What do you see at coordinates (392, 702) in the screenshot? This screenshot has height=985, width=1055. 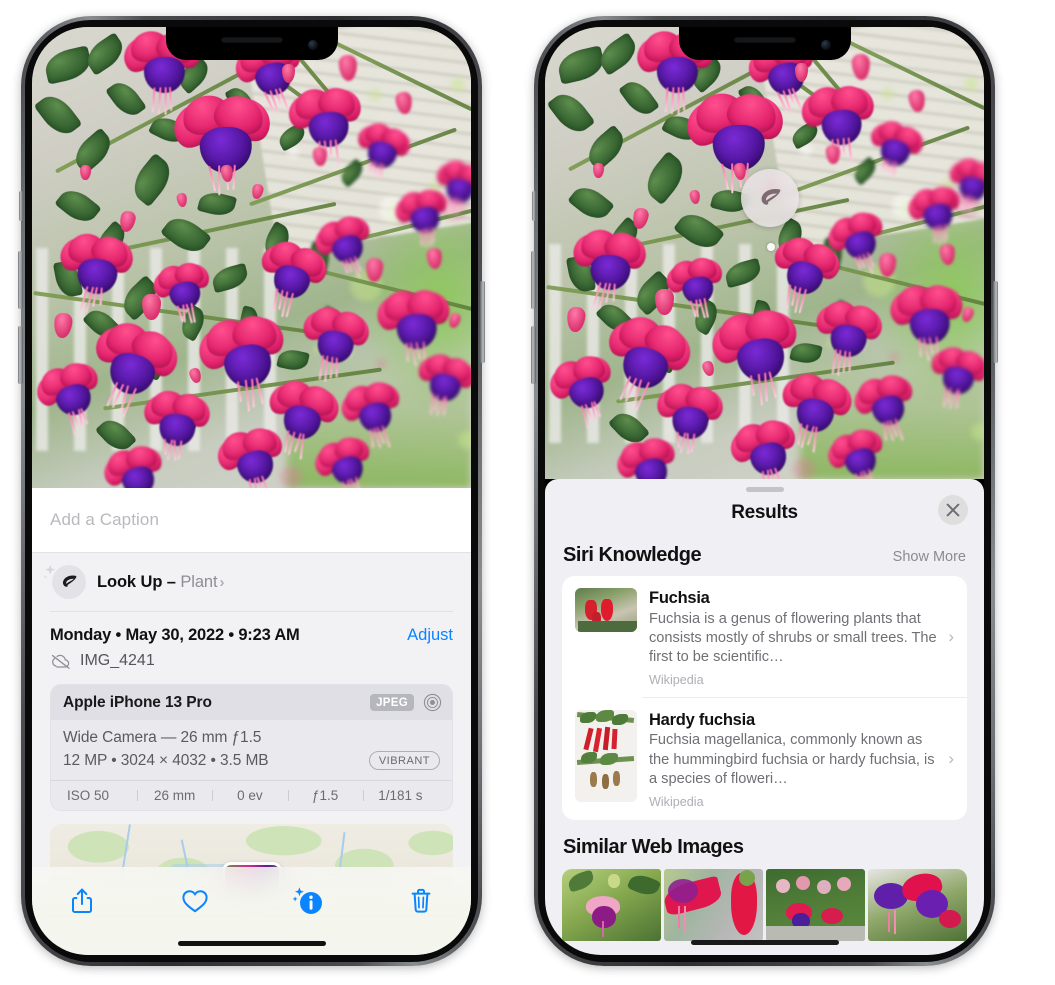 I see `format-badge: JPEG` at bounding box center [392, 702].